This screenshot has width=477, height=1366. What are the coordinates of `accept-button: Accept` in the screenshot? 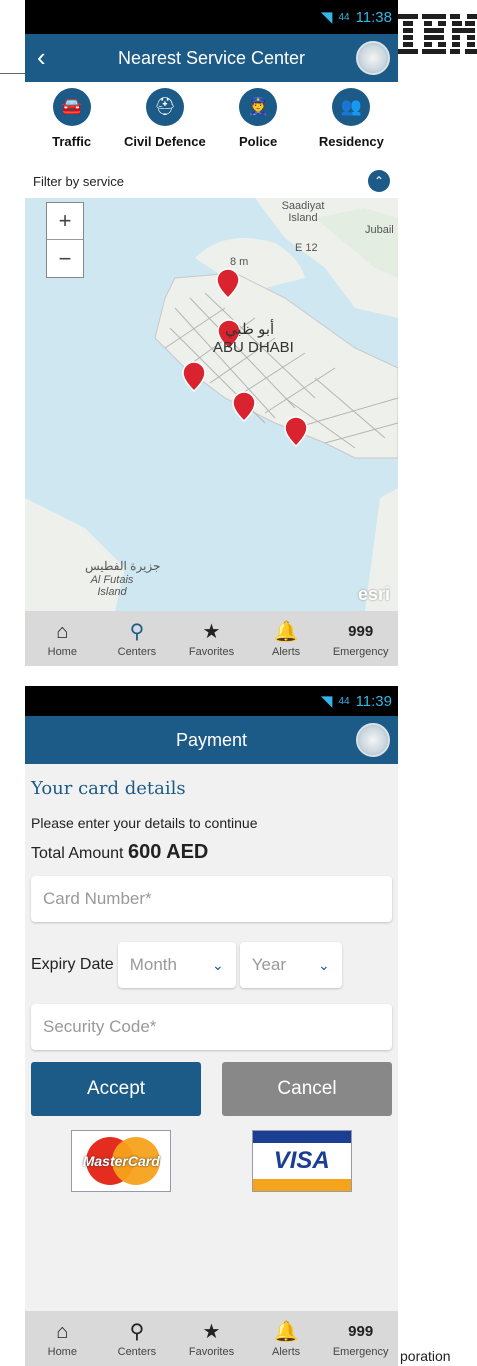 It's located at (116, 1089).